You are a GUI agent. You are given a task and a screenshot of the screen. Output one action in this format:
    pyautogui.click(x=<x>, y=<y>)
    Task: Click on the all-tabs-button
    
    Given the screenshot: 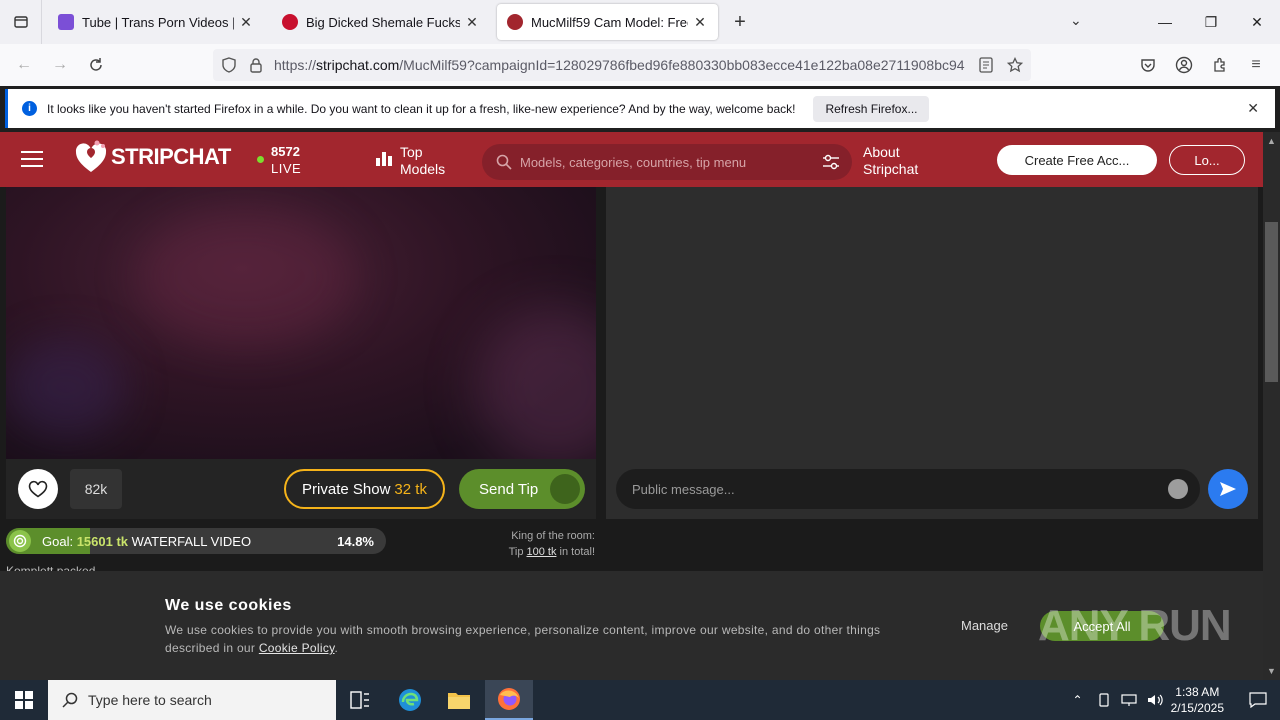 What is the action you would take?
    pyautogui.click(x=21, y=22)
    